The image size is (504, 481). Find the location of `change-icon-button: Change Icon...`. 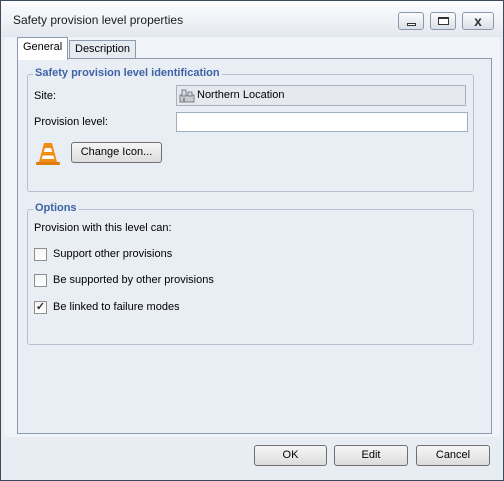

change-icon-button: Change Icon... is located at coordinates (116, 152).